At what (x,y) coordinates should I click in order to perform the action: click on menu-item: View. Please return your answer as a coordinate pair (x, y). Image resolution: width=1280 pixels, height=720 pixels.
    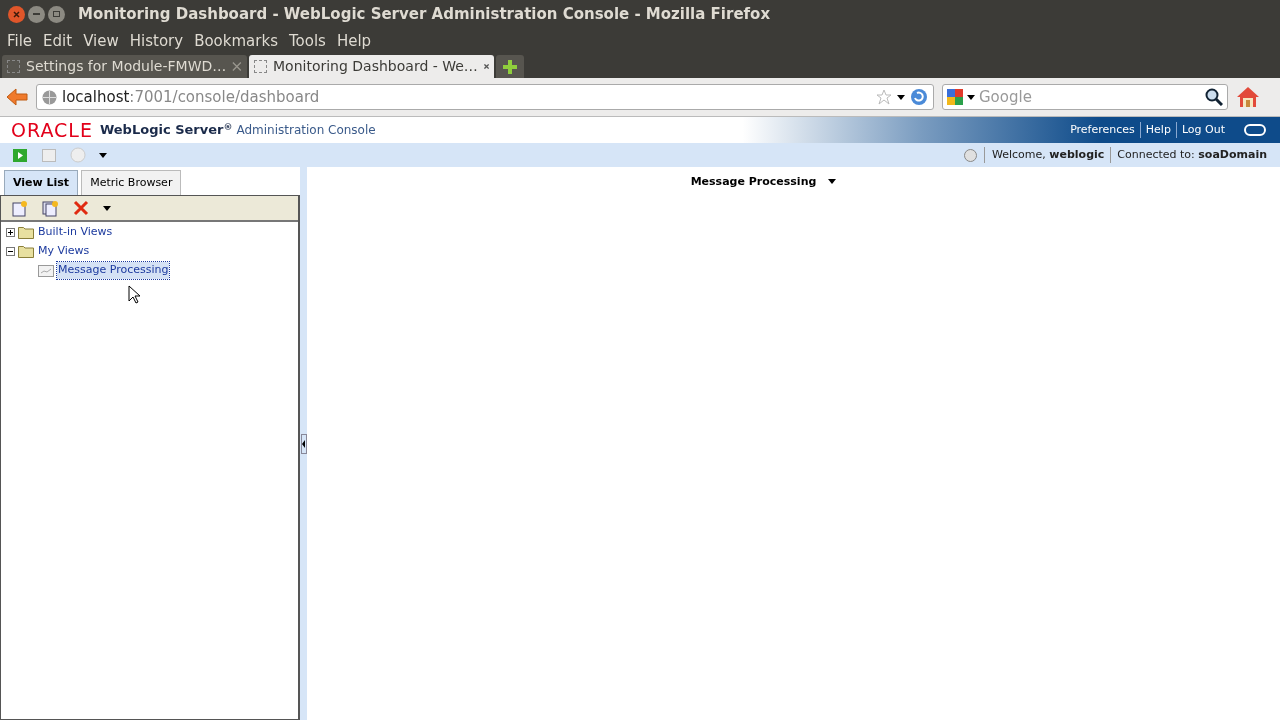
    Looking at the image, I should click on (101, 41).